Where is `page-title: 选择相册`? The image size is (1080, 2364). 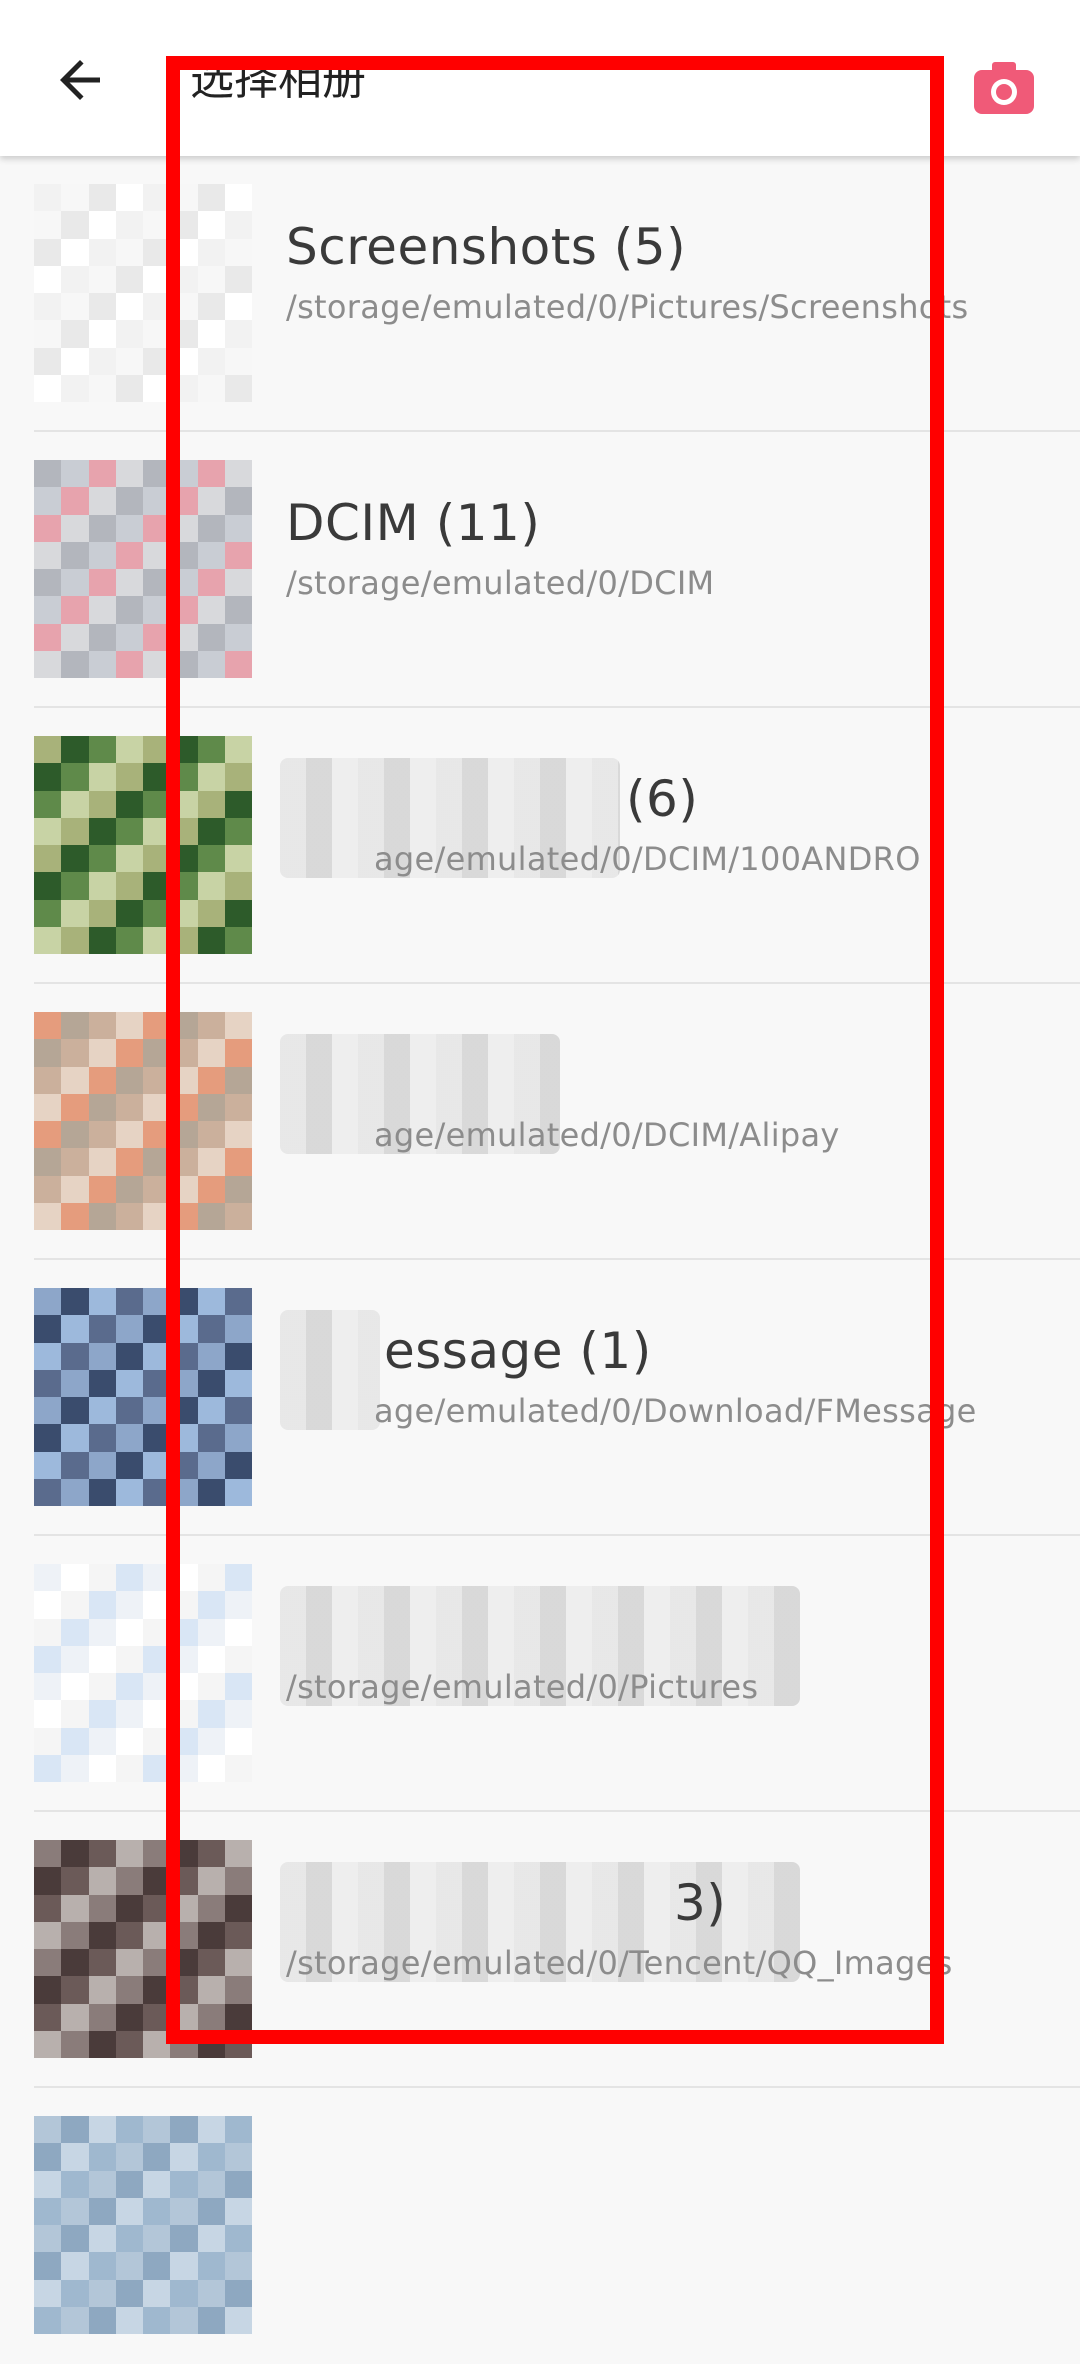
page-title: 选择相册 is located at coordinates (278, 79).